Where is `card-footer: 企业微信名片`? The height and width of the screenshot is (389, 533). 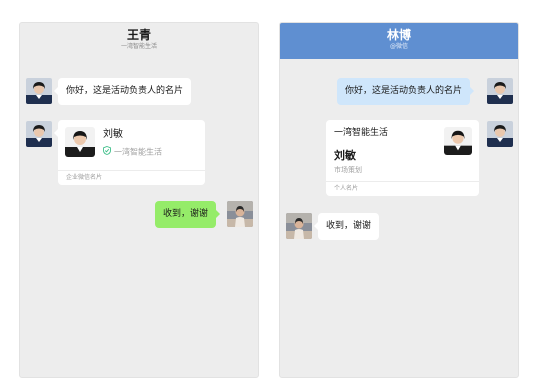 card-footer: 企业微信名片 is located at coordinates (131, 177).